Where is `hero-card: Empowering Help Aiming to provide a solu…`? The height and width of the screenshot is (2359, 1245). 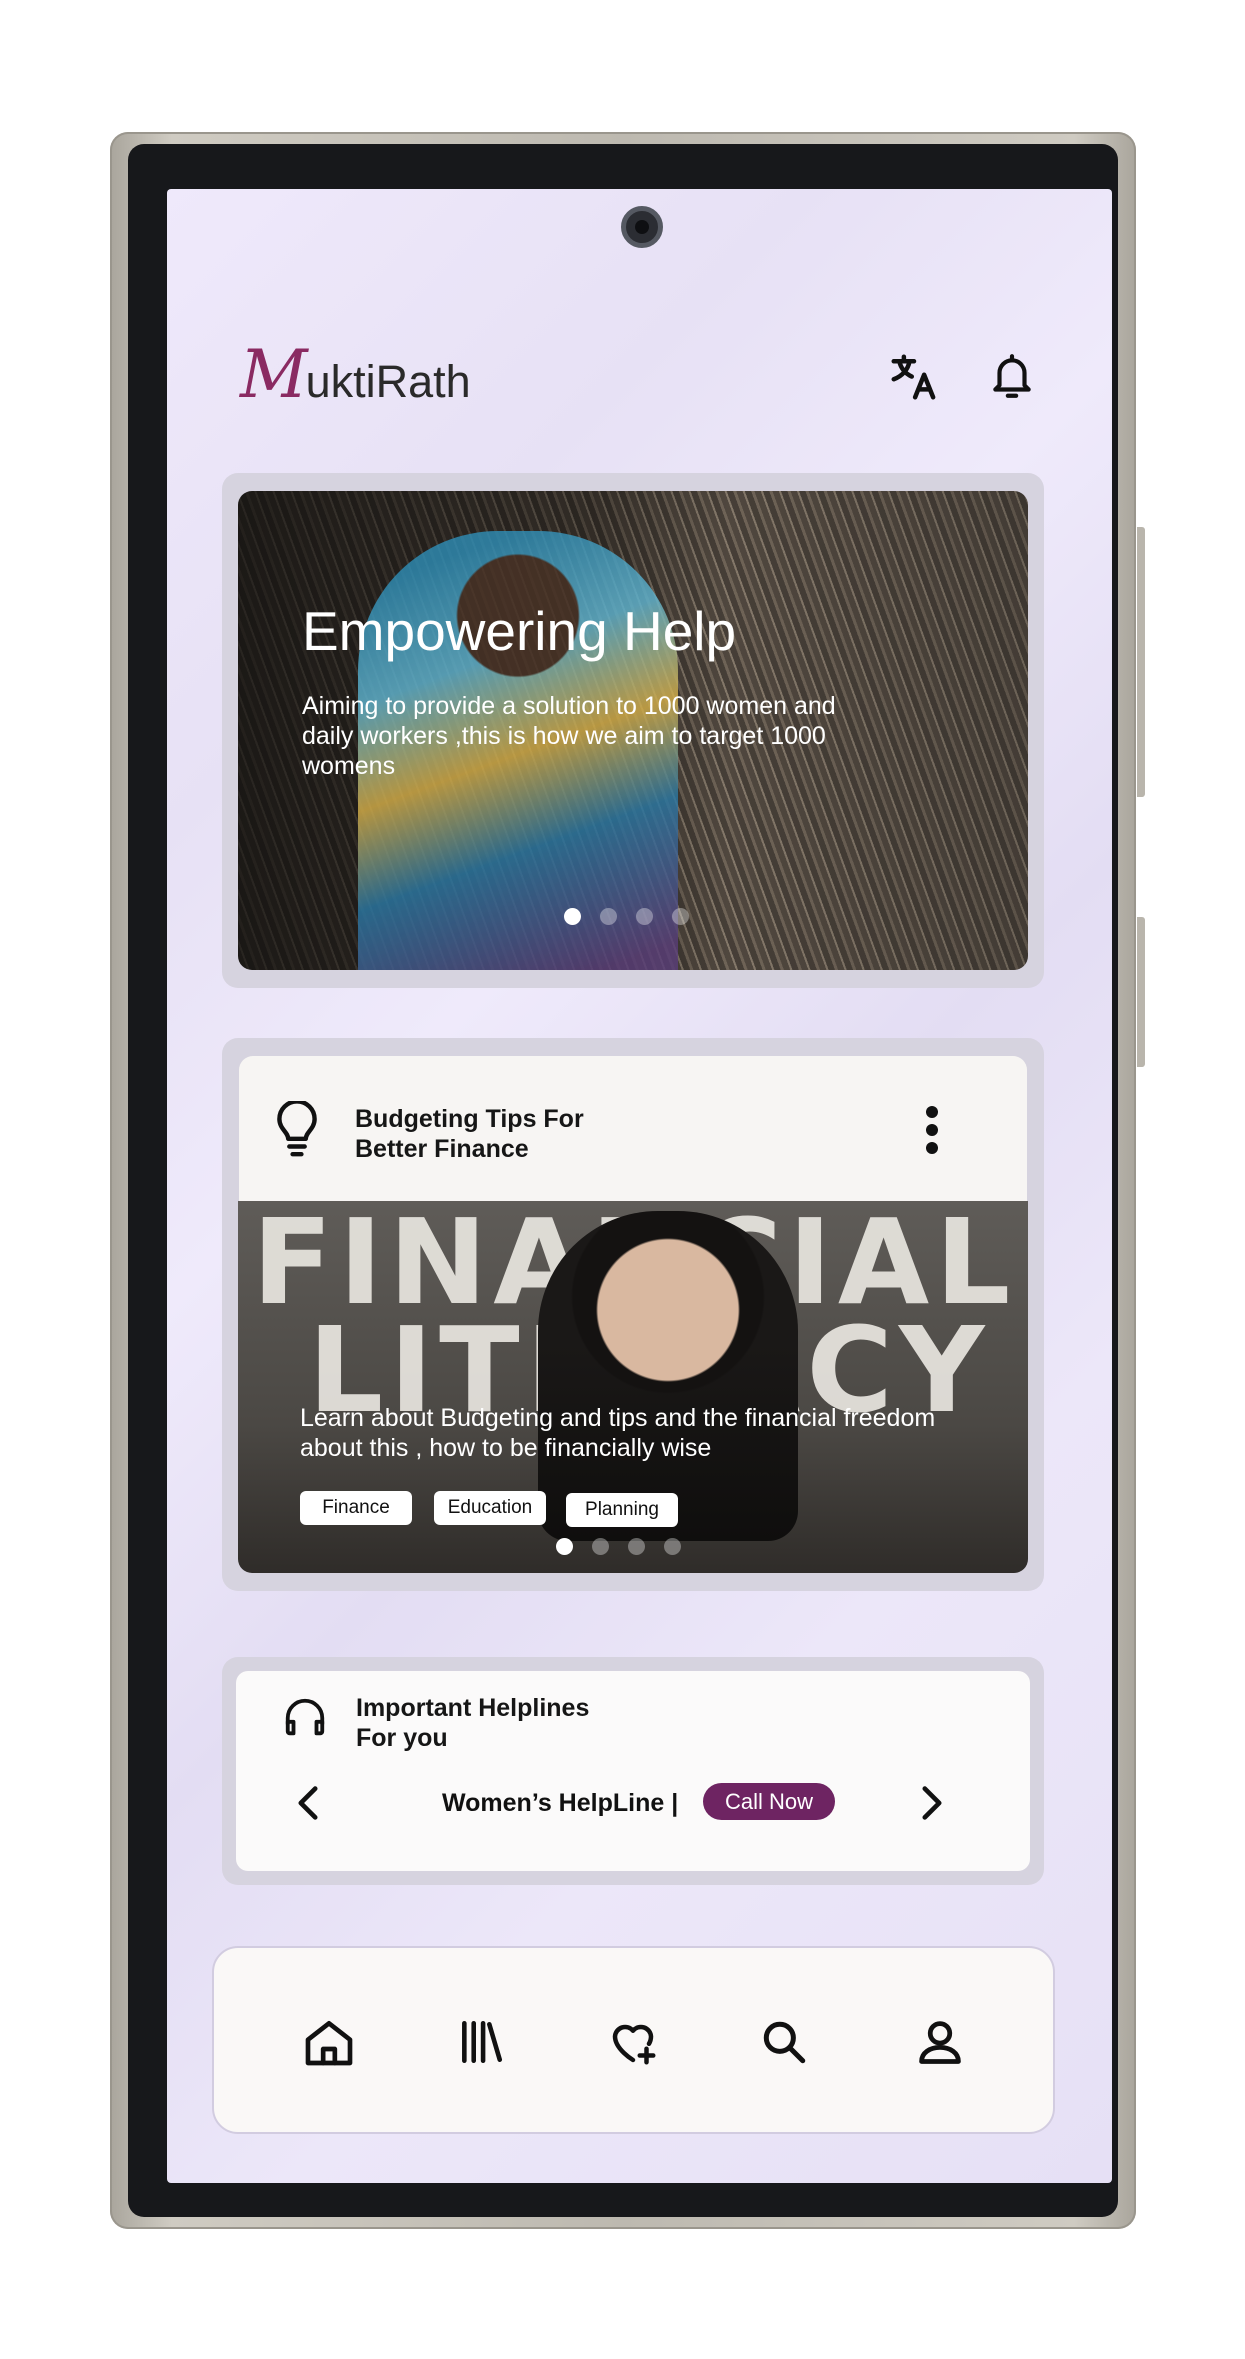 hero-card: Empowering Help Aiming to provide a solu… is located at coordinates (633, 730).